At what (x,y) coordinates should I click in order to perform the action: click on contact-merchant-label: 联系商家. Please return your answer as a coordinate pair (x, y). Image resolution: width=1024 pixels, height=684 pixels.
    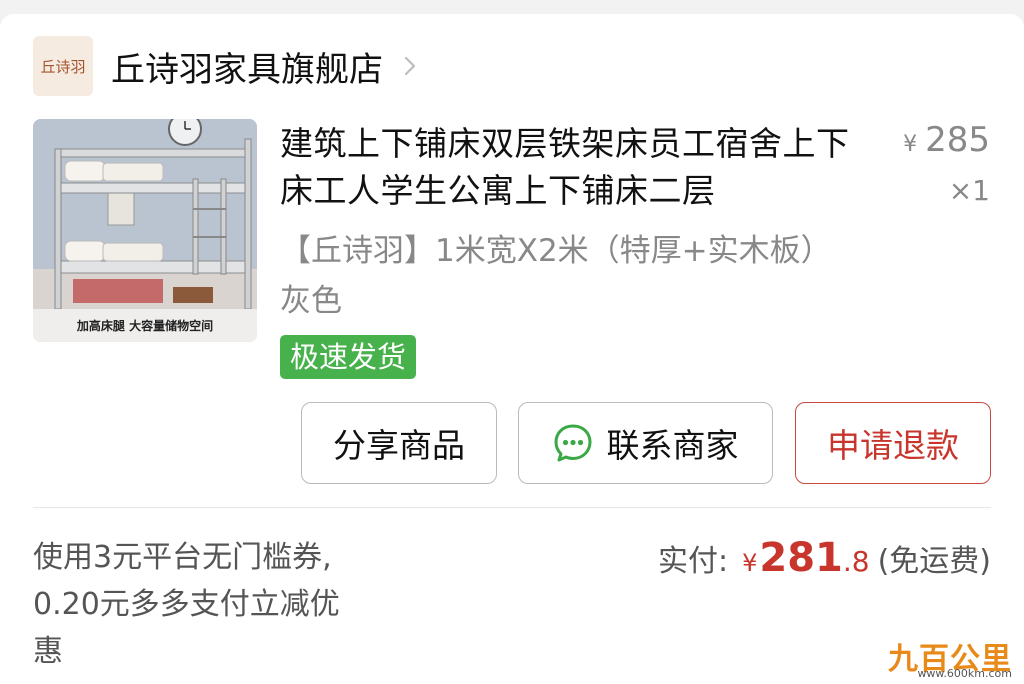
    Looking at the image, I should click on (672, 445).